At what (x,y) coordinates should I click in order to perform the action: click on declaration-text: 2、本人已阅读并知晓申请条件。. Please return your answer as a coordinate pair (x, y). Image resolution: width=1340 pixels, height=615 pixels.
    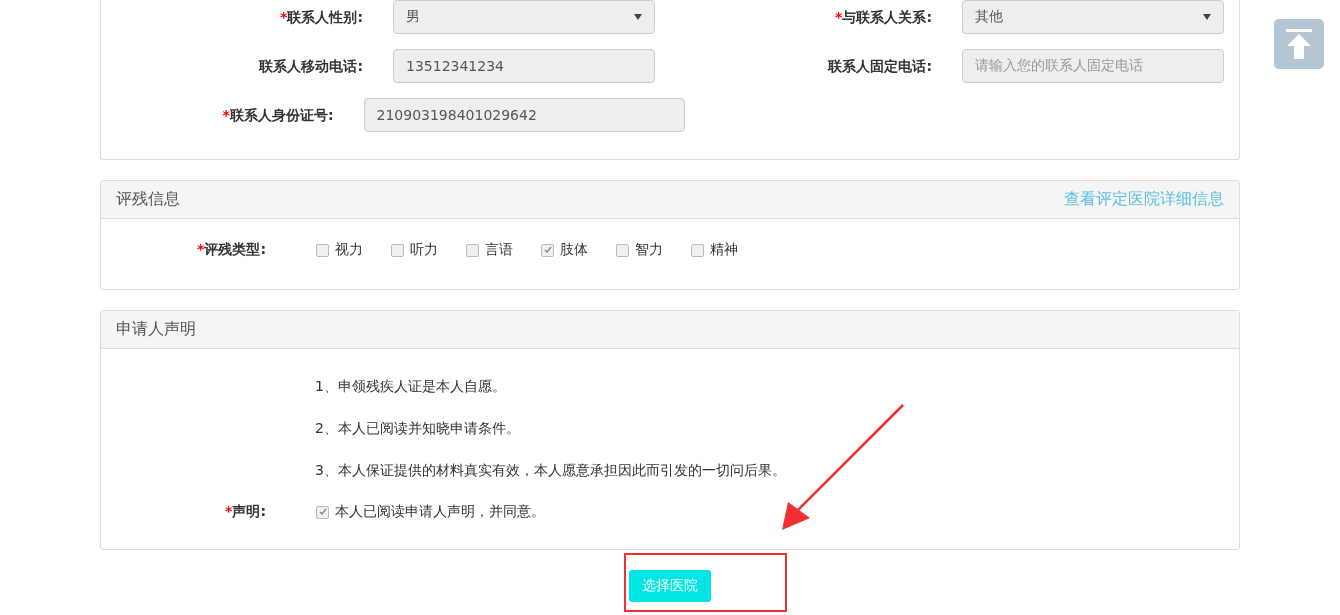
    Looking at the image, I should click on (418, 428).